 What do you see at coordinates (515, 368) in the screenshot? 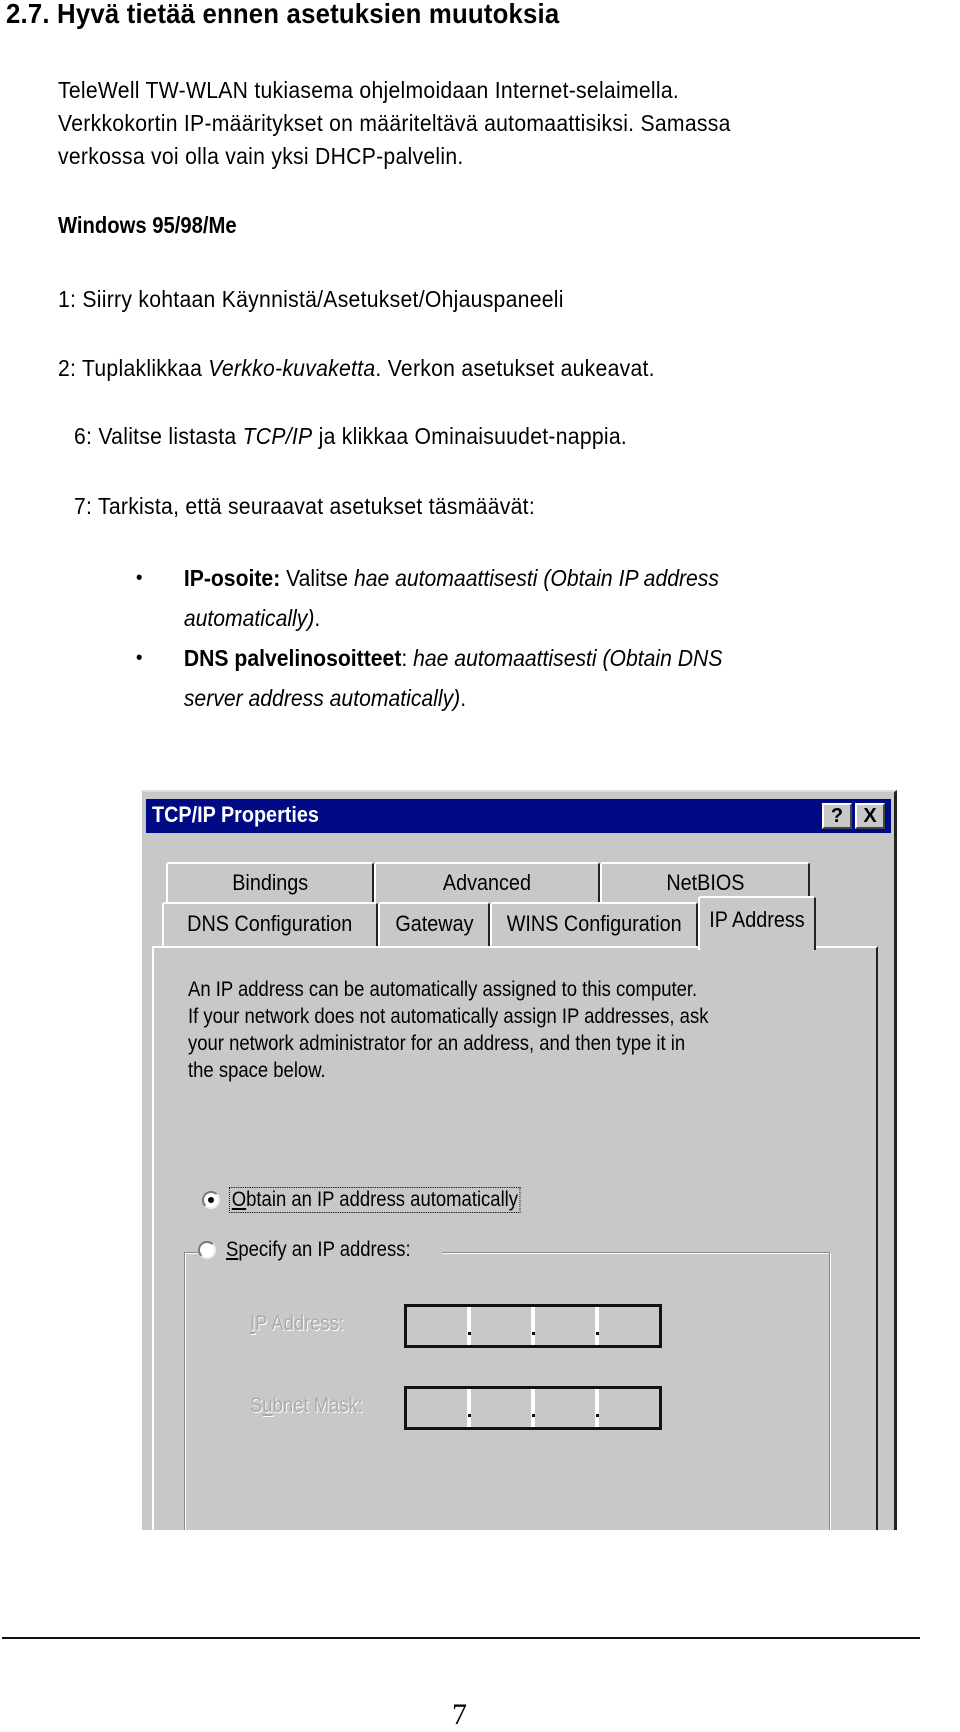
I see `step-2-text: . Verkon asetukset aukeavat.` at bounding box center [515, 368].